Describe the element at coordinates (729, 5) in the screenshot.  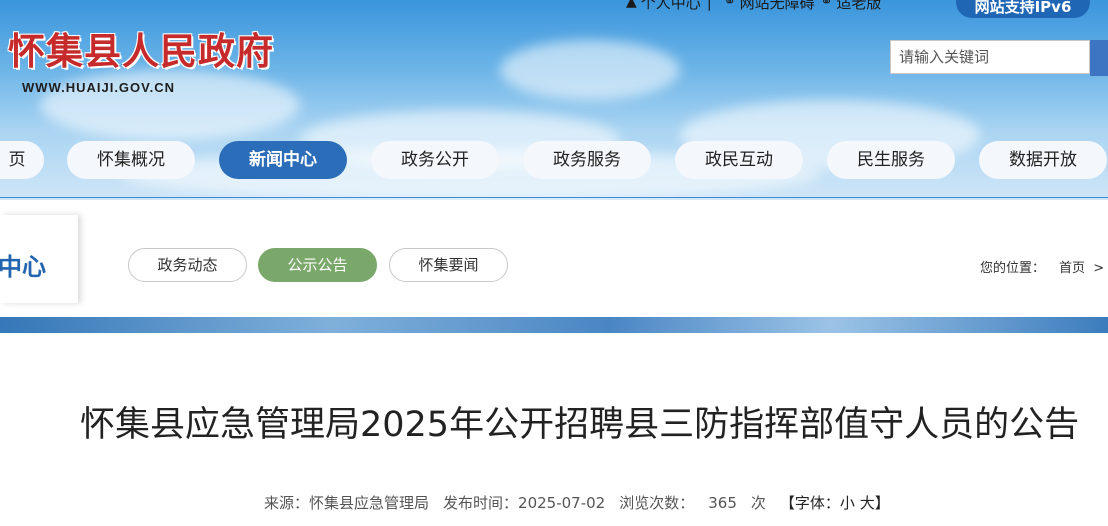
I see `accessibility-icon: ⚭` at that location.